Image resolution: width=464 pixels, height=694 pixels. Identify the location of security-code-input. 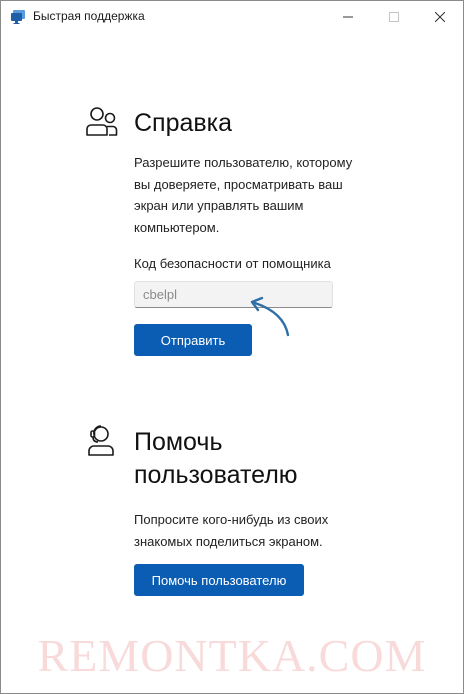
(233, 294).